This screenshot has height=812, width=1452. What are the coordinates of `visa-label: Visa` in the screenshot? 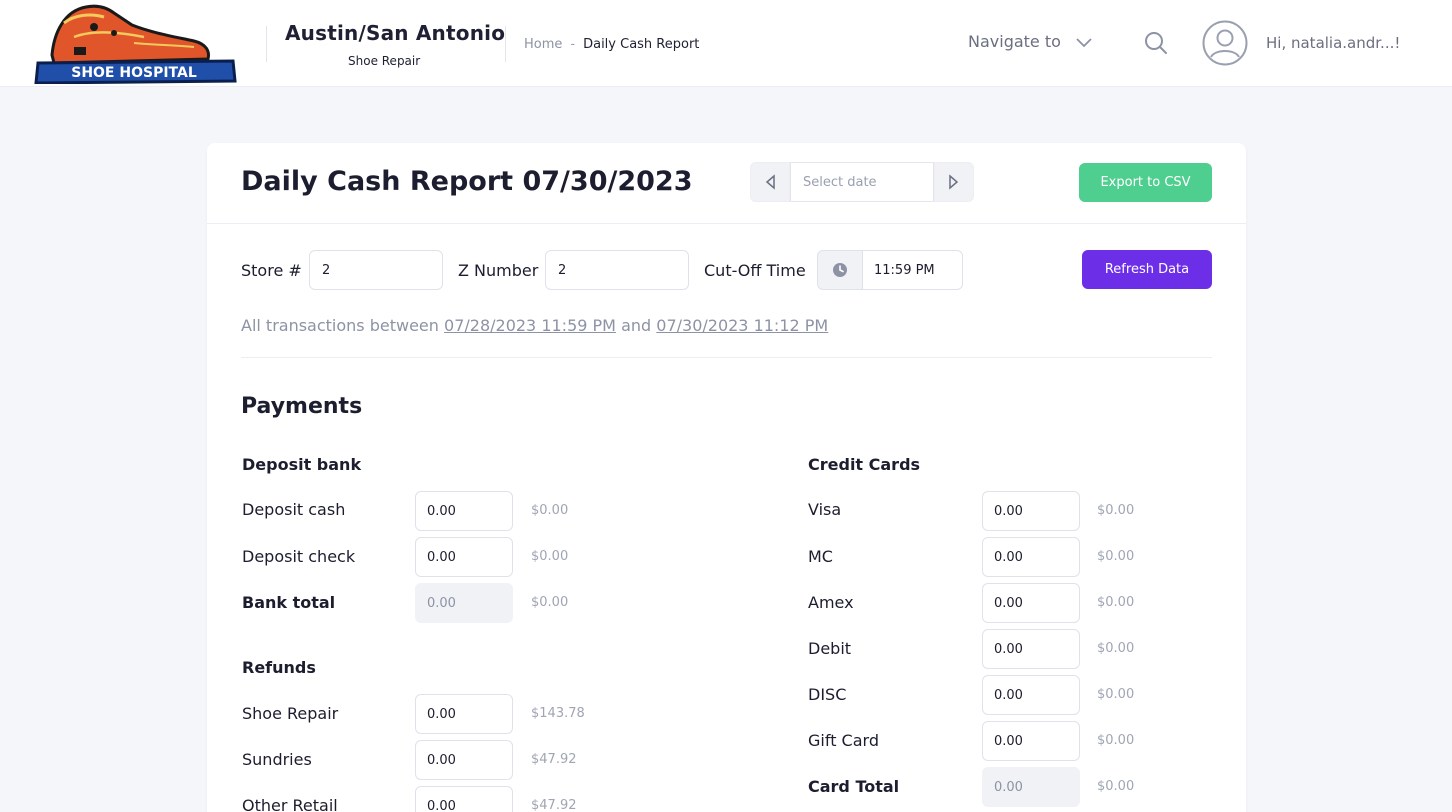 It's located at (825, 509).